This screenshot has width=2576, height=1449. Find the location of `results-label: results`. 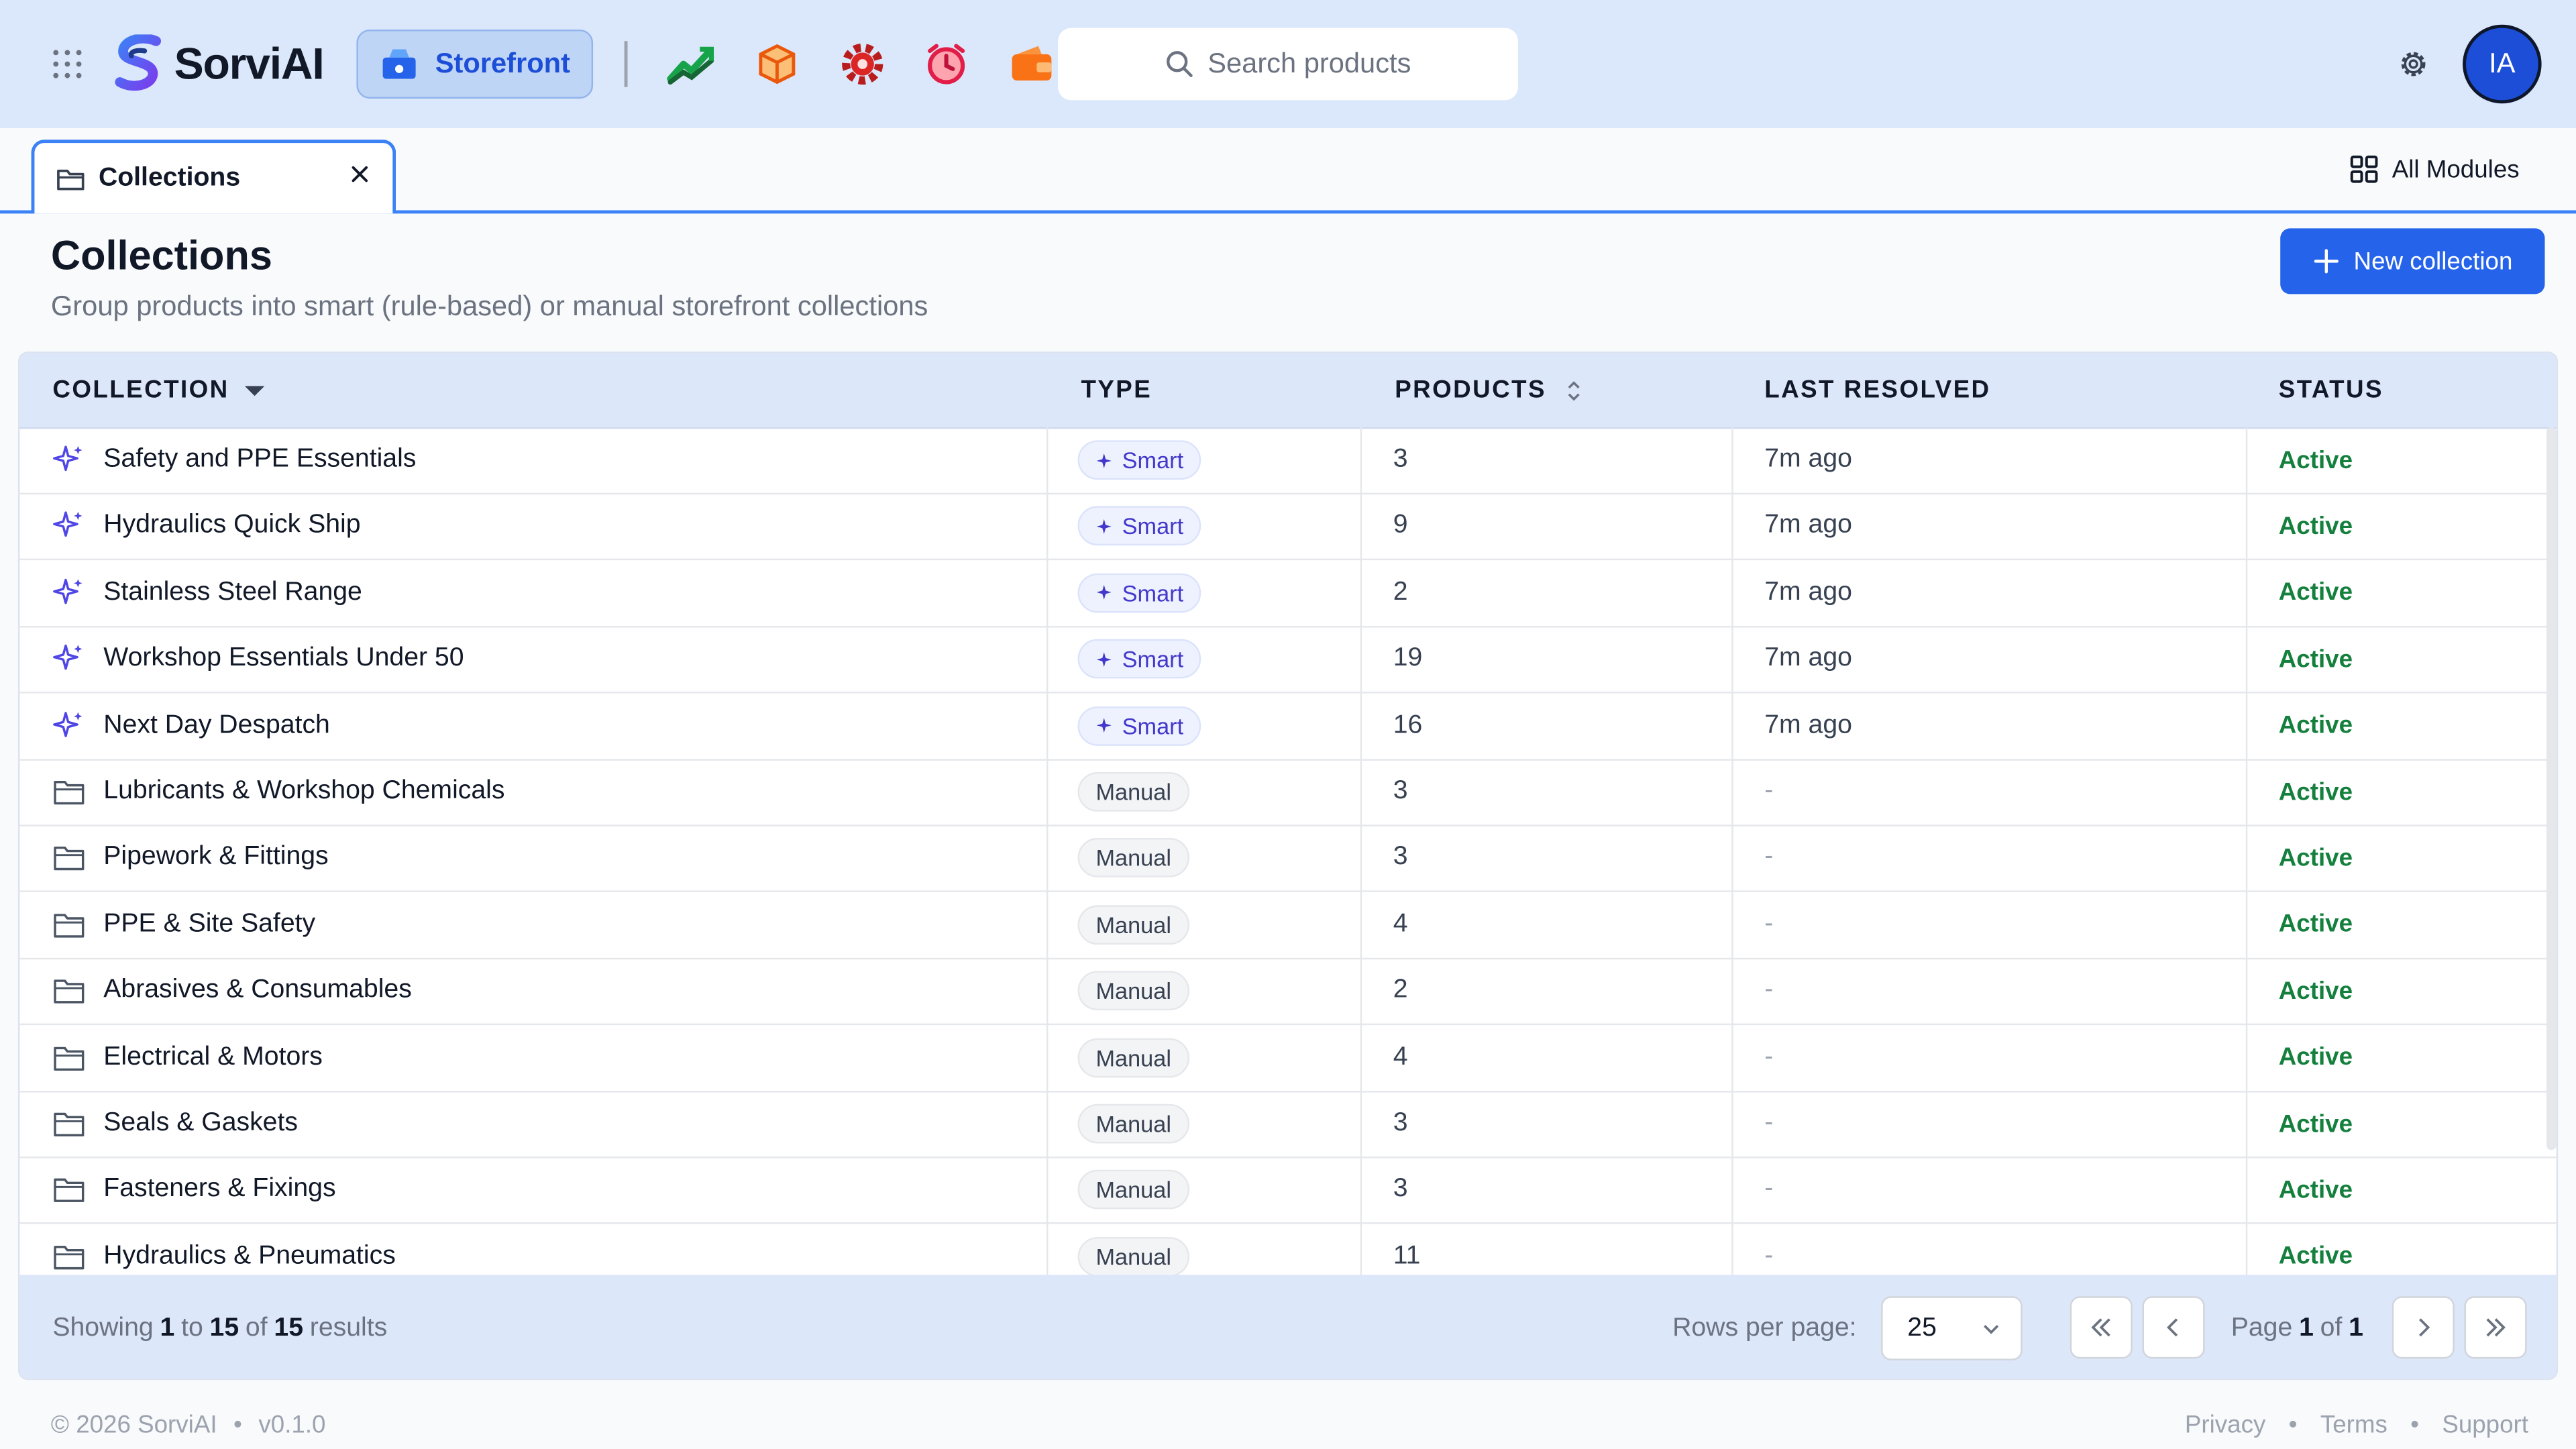

results-label: results is located at coordinates (348, 1327).